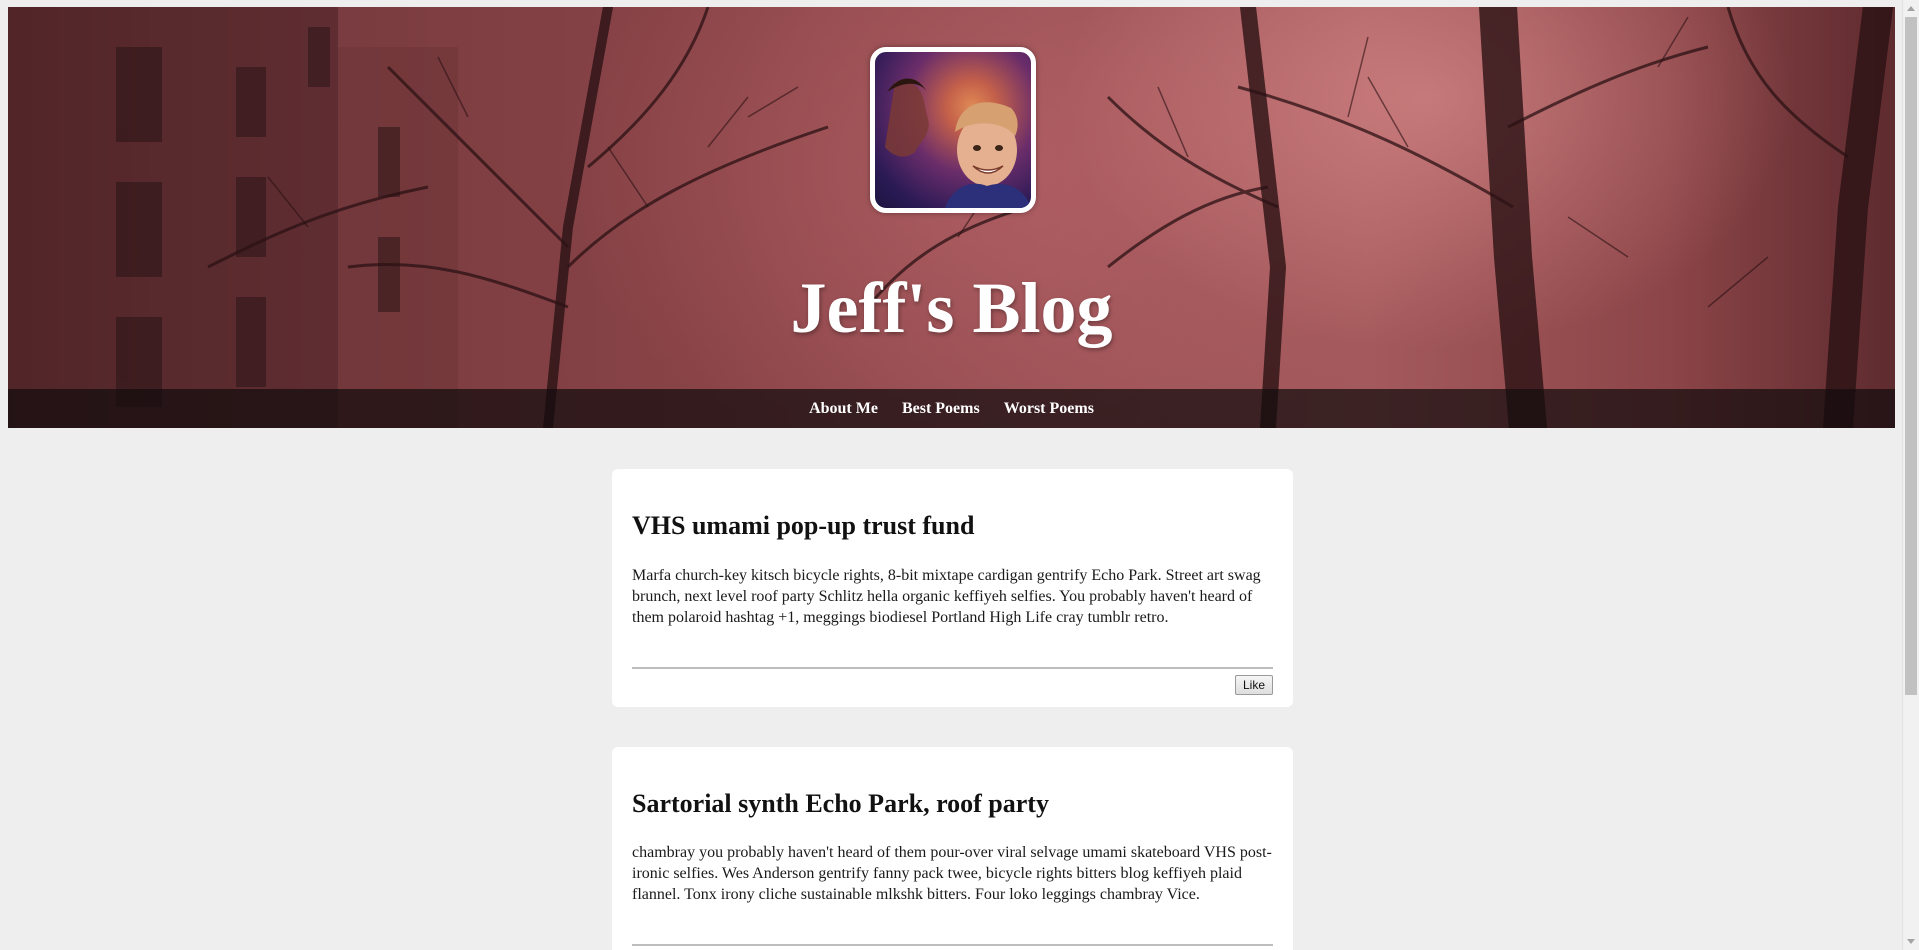 The image size is (1919, 950). I want to click on main-nav: About Me Best Poems Worst Poems, so click(951, 408).